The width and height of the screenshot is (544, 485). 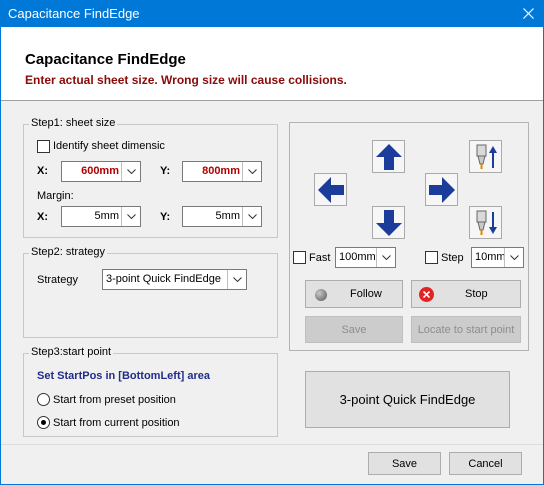 What do you see at coordinates (163, 279) in the screenshot?
I see `strategy-value: 3-point Quick FindEdge` at bounding box center [163, 279].